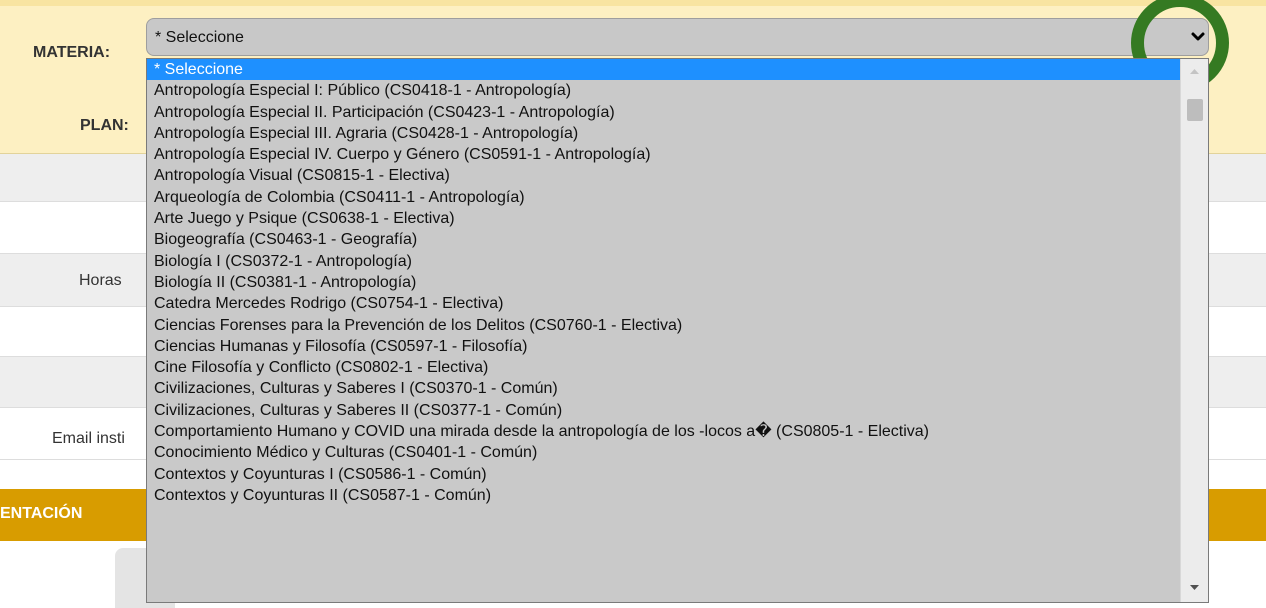  Describe the element at coordinates (1195, 110) in the screenshot. I see `scrollbar-thumb` at that location.